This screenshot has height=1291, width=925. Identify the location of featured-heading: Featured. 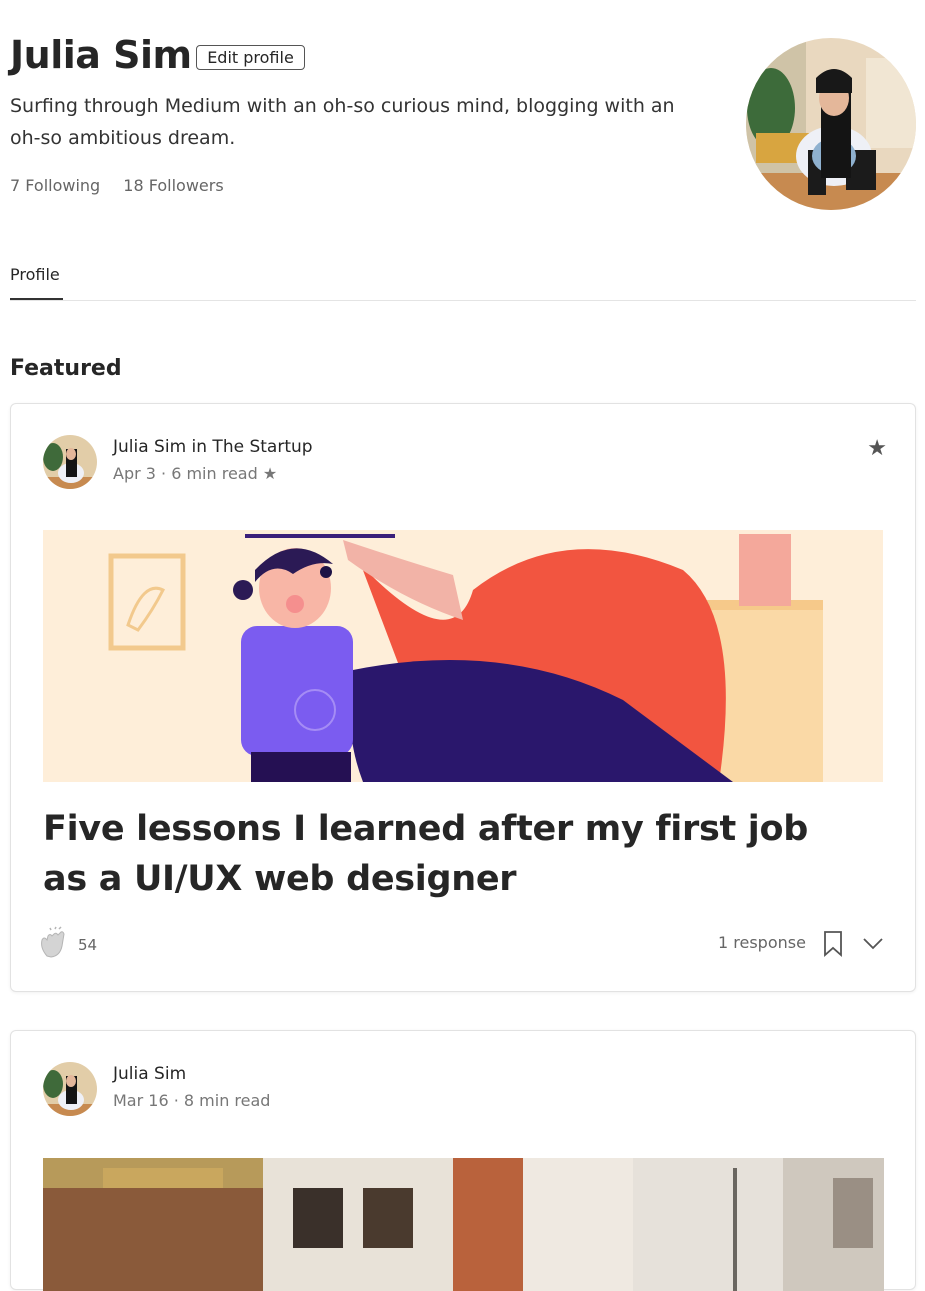
(66, 368).